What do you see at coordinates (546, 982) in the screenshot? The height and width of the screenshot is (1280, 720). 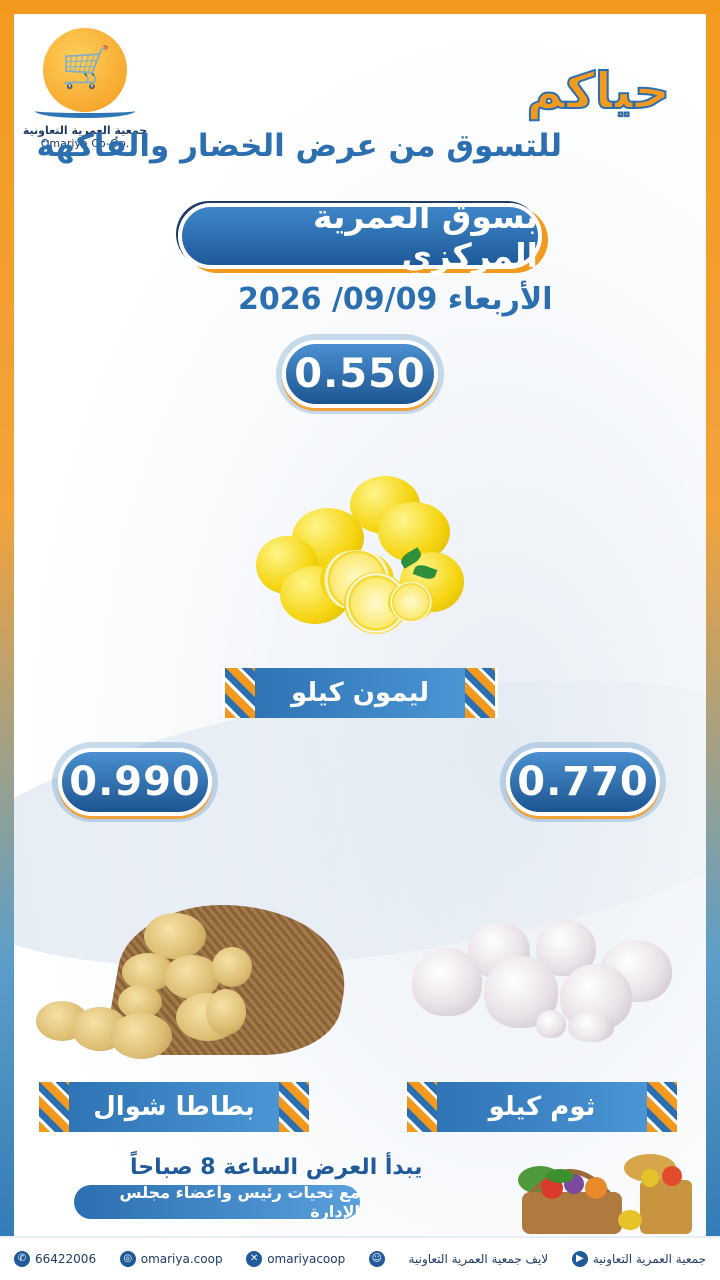 I see `garlic-image` at bounding box center [546, 982].